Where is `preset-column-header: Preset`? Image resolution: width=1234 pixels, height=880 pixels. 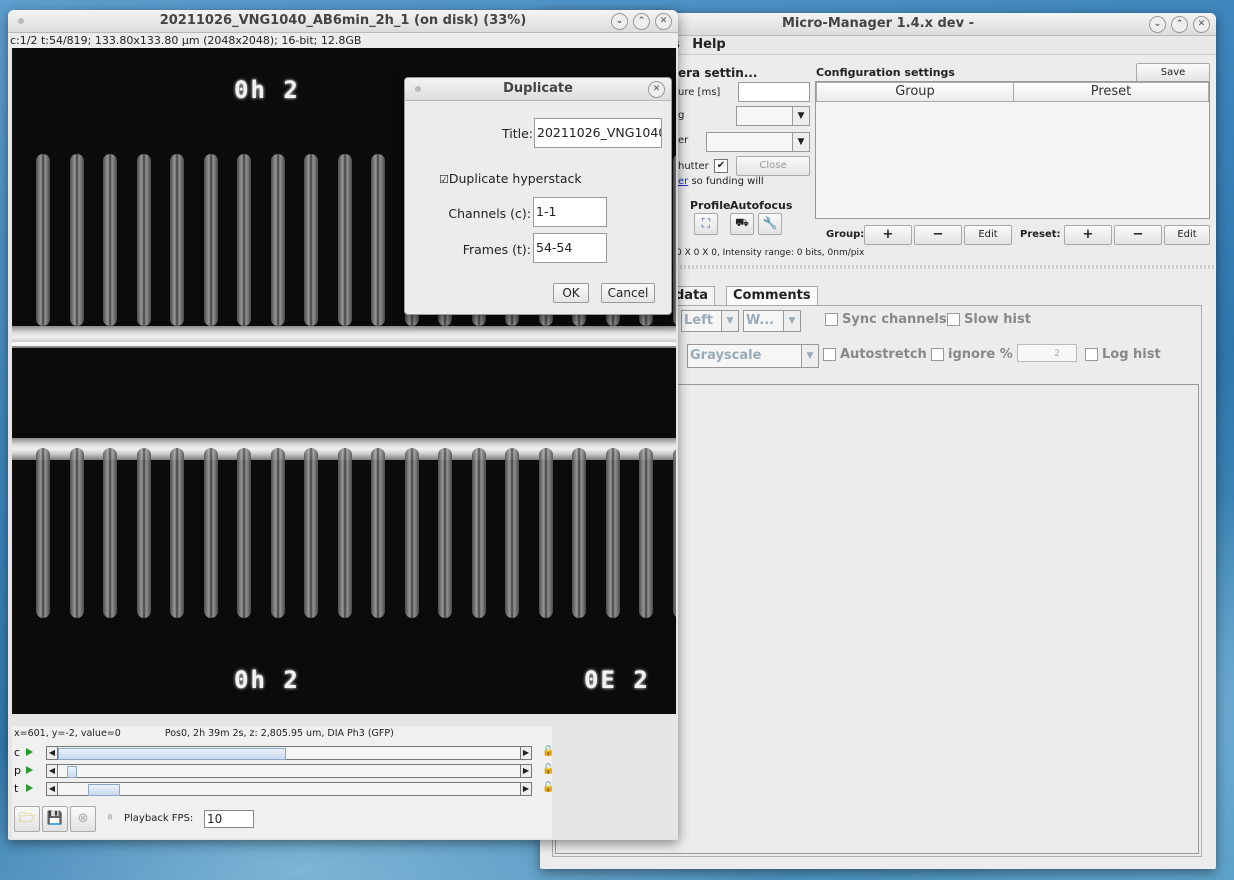
preset-column-header: Preset is located at coordinates (1111, 92).